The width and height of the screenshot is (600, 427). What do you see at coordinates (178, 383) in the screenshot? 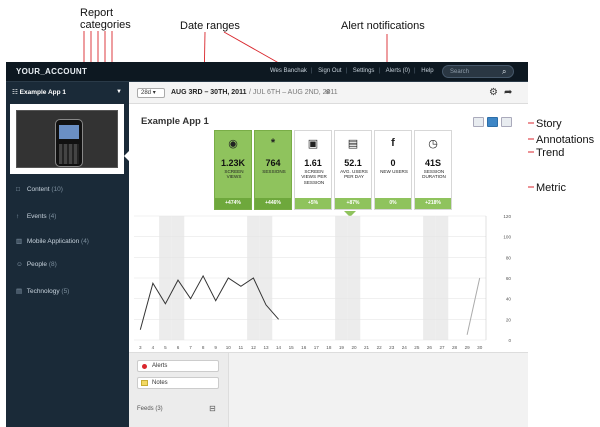
I see `notes-toggle: Notes` at bounding box center [178, 383].